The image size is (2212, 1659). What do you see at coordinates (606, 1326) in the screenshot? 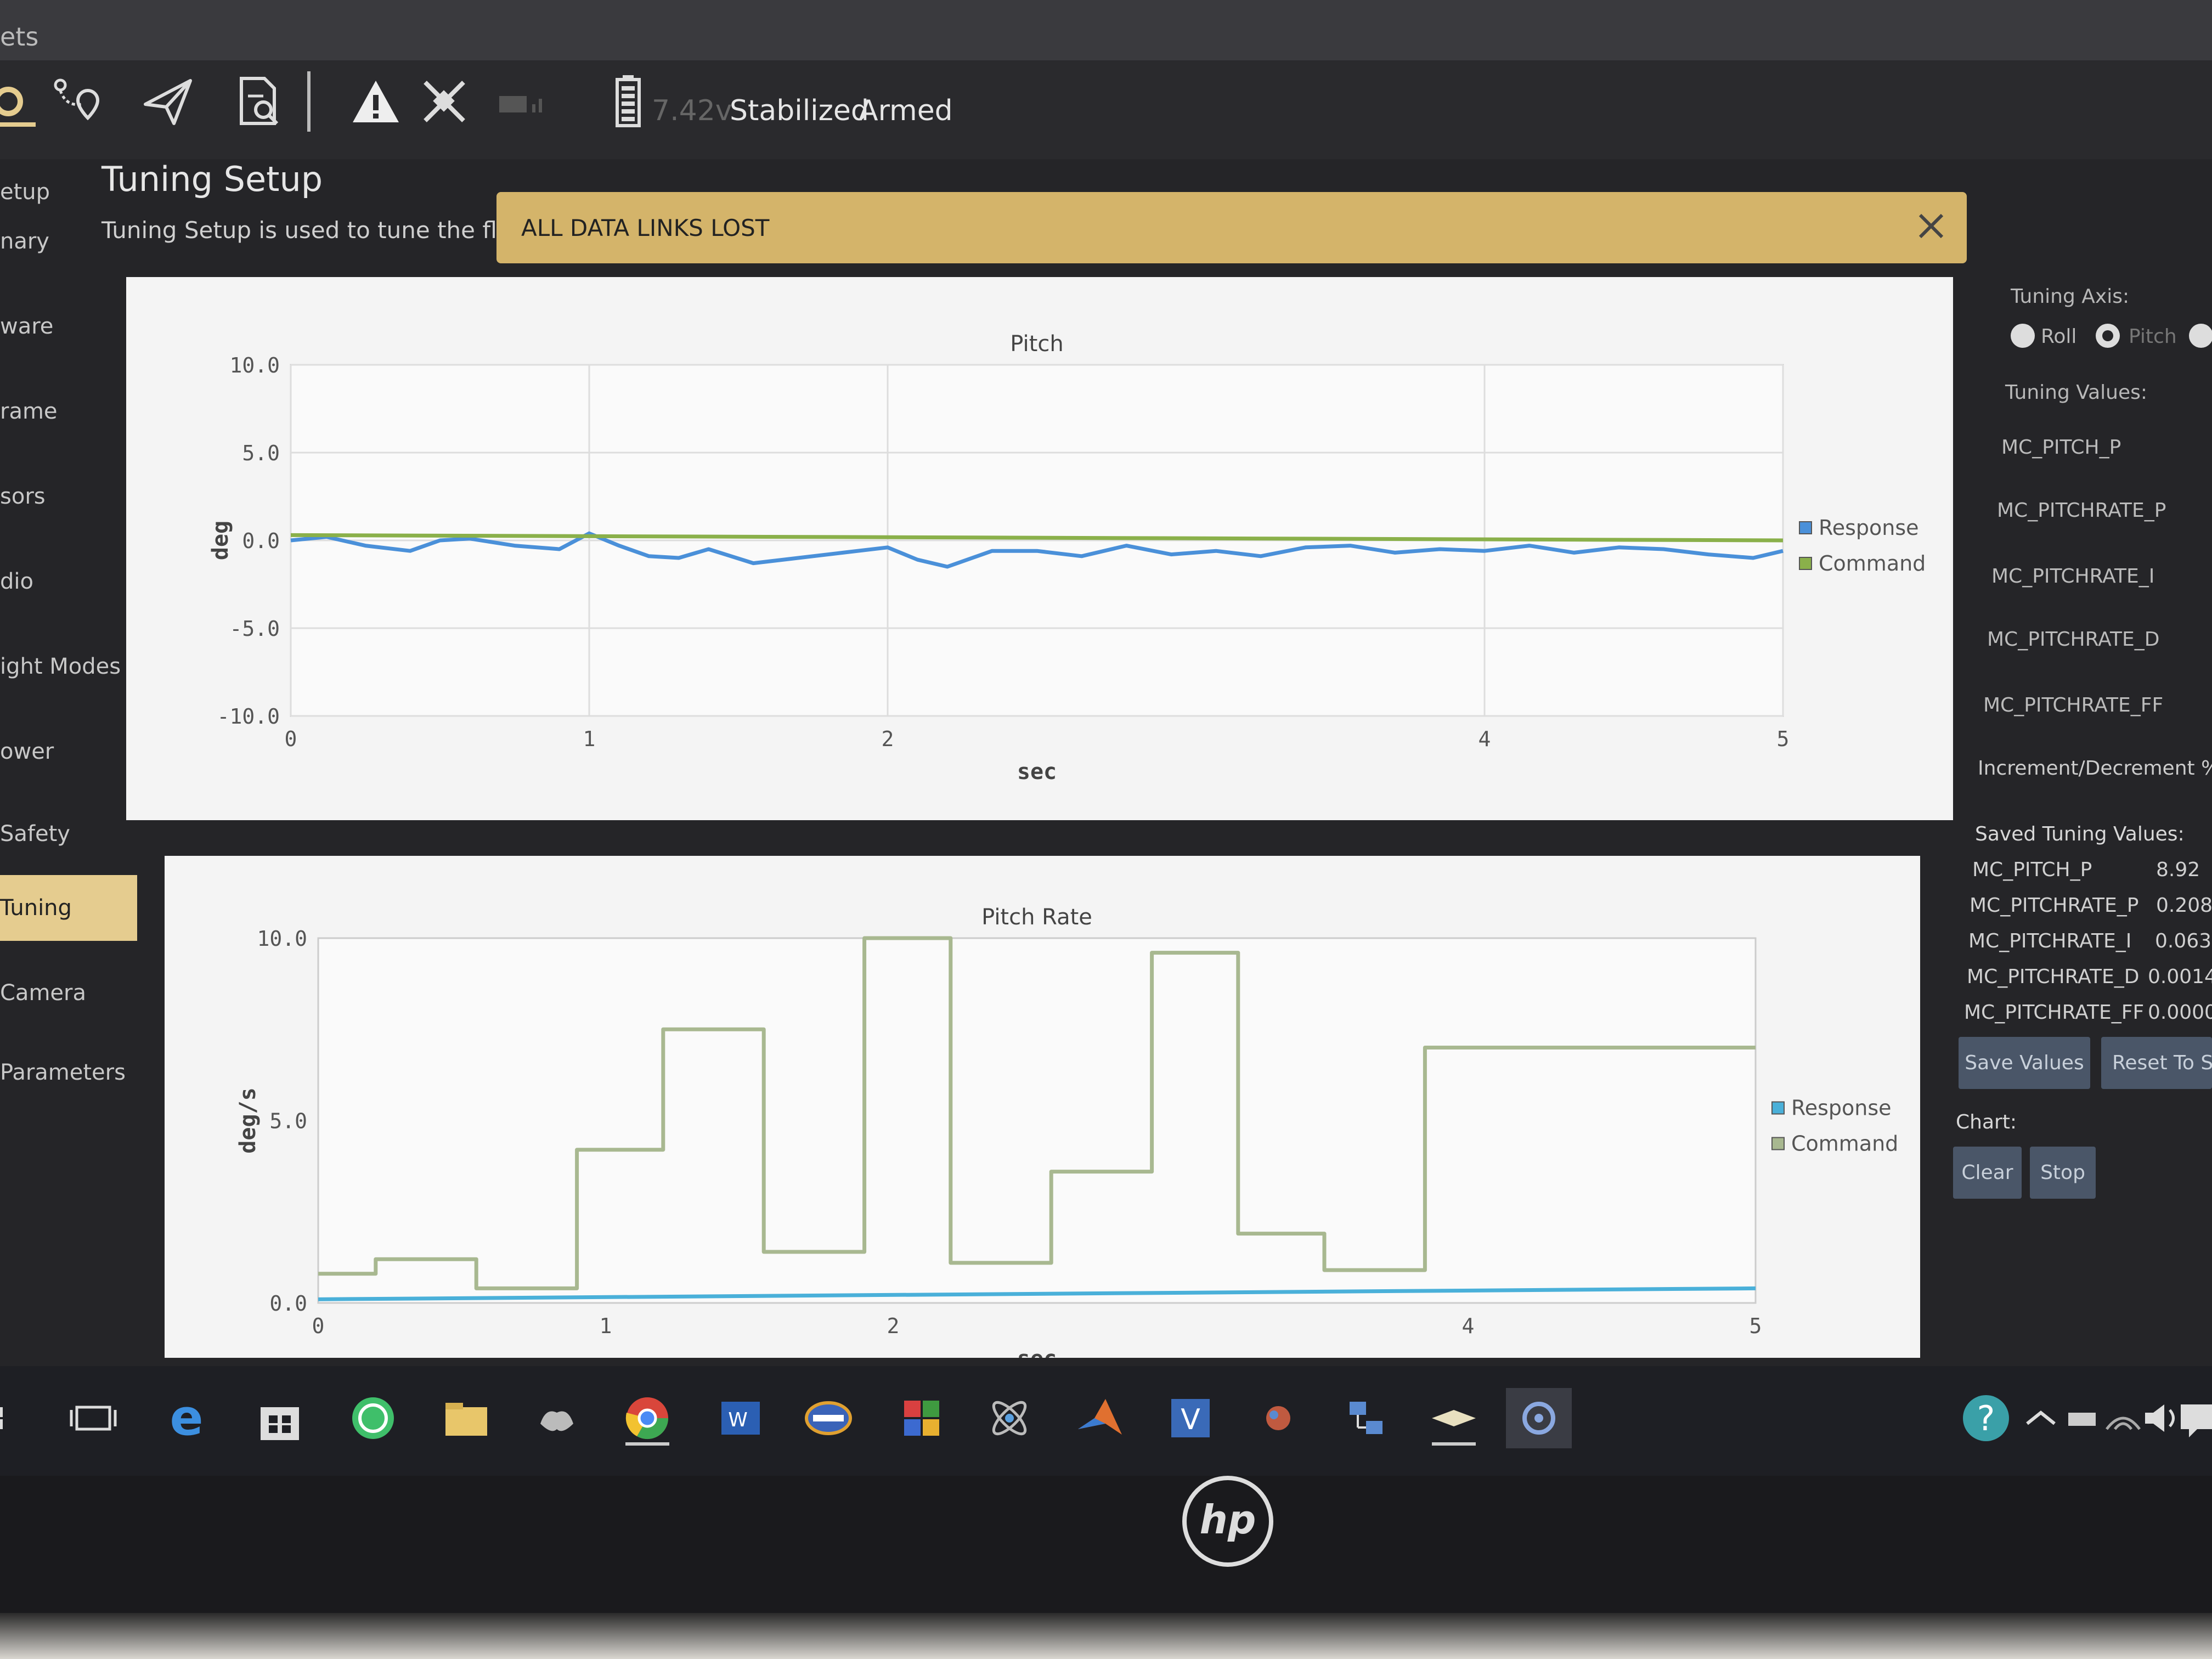
I see `x-tick-label: 1` at bounding box center [606, 1326].